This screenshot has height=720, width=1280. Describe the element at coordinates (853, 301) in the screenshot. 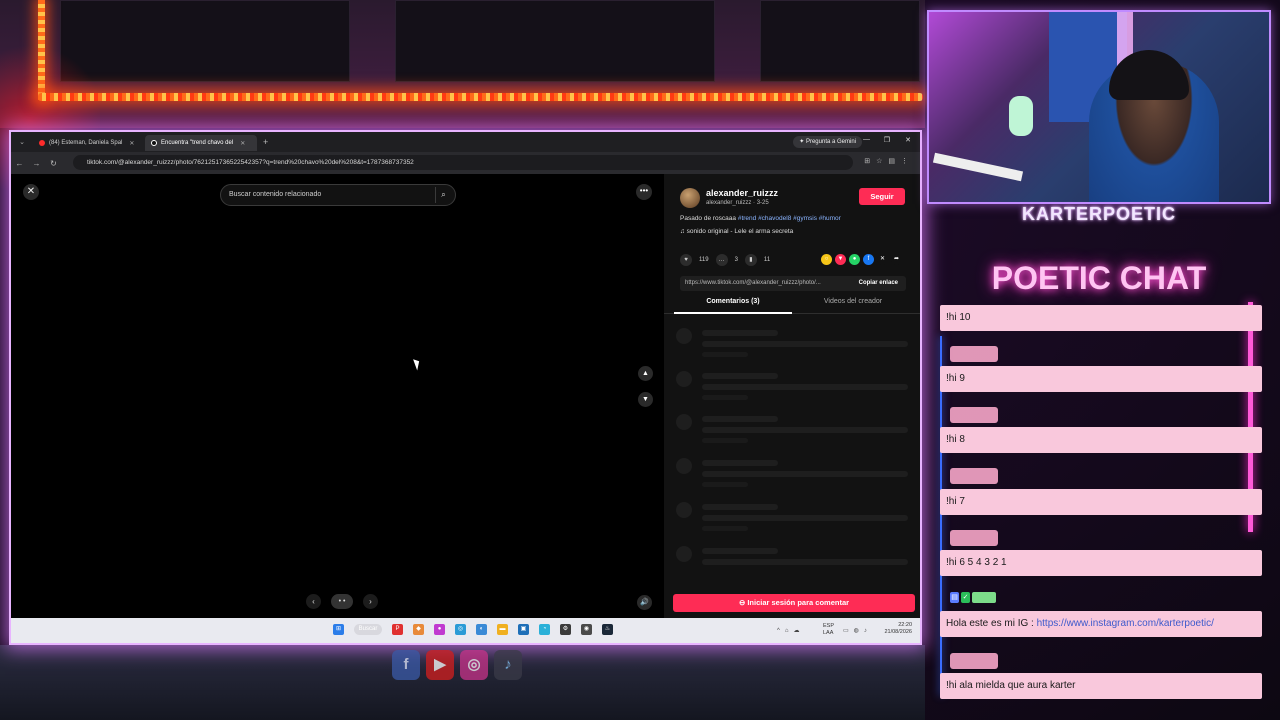

I see `tab-creator-videos: Videos del creador` at that location.